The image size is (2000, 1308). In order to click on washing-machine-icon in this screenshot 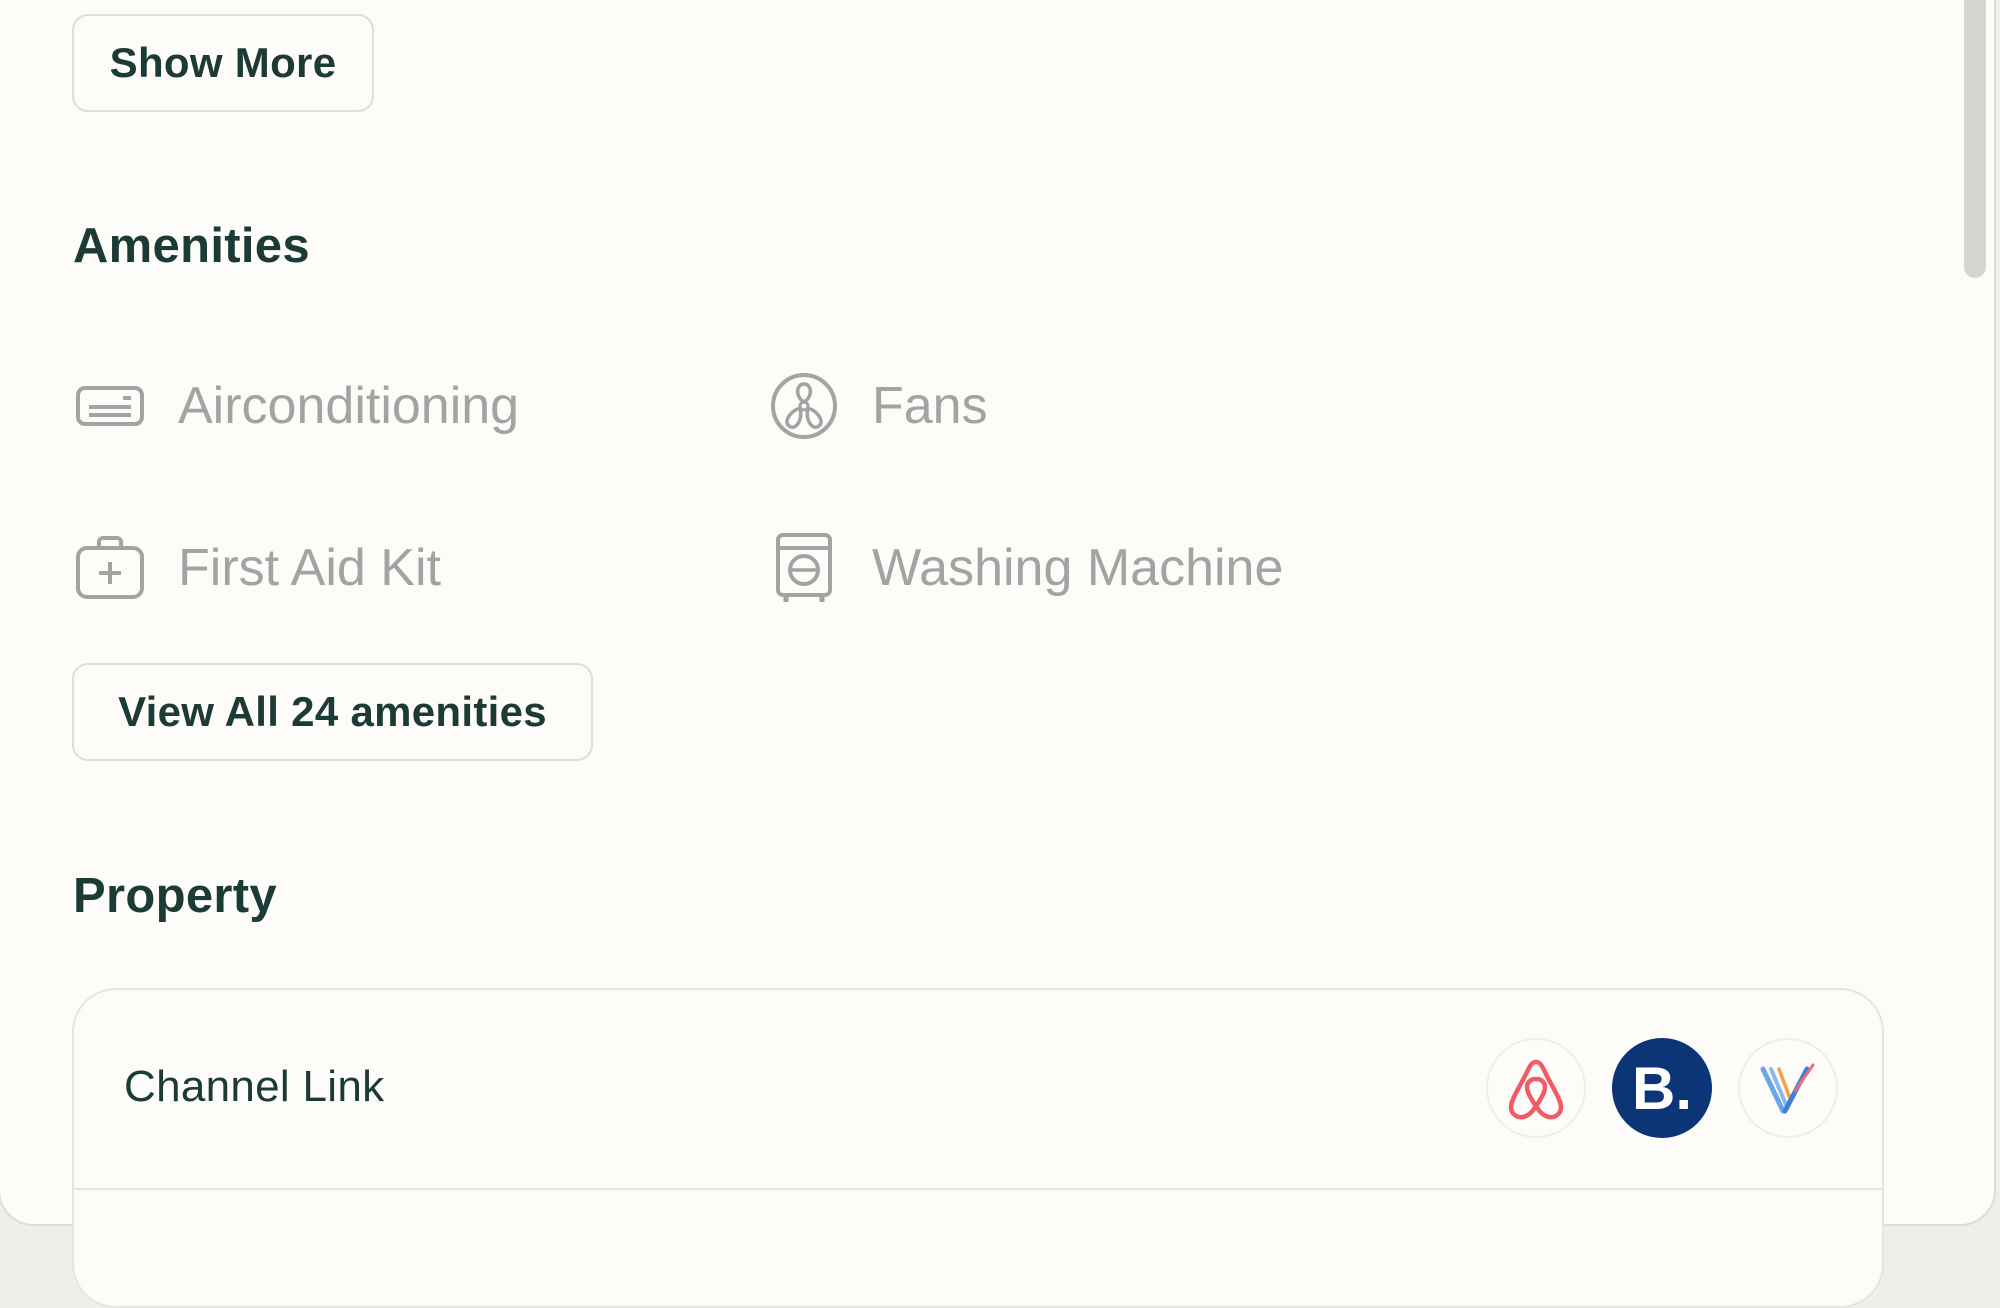, I will do `click(804, 568)`.